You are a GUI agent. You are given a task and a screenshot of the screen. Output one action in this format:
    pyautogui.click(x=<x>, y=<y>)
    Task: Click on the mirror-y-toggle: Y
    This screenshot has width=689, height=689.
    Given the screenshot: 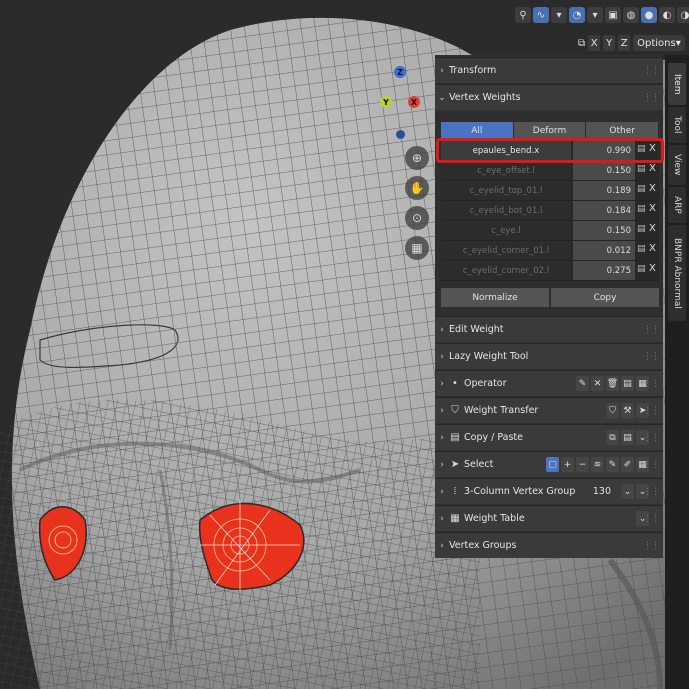 What is the action you would take?
    pyautogui.click(x=609, y=43)
    